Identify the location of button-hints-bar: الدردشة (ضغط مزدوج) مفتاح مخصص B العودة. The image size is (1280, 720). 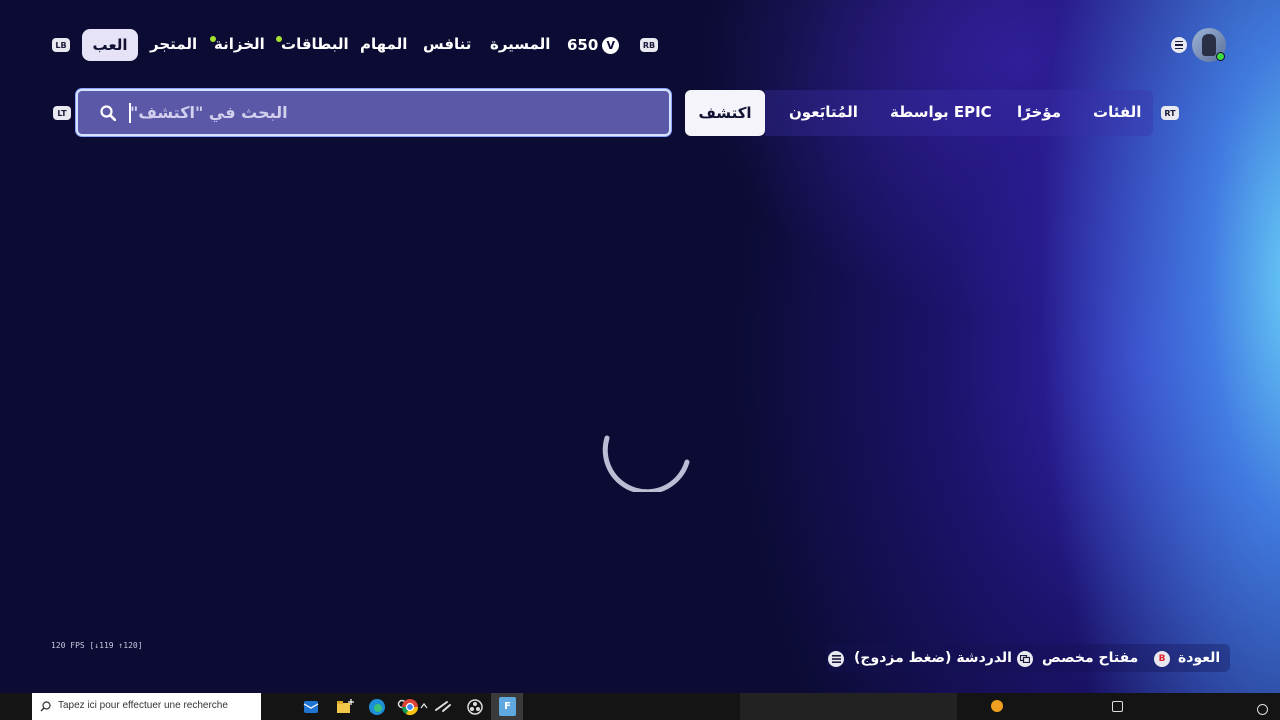
(1028, 658).